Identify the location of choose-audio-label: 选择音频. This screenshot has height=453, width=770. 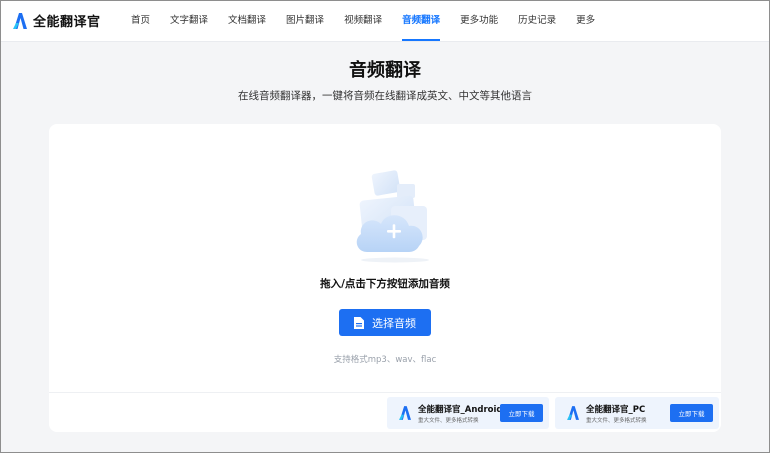
(394, 323).